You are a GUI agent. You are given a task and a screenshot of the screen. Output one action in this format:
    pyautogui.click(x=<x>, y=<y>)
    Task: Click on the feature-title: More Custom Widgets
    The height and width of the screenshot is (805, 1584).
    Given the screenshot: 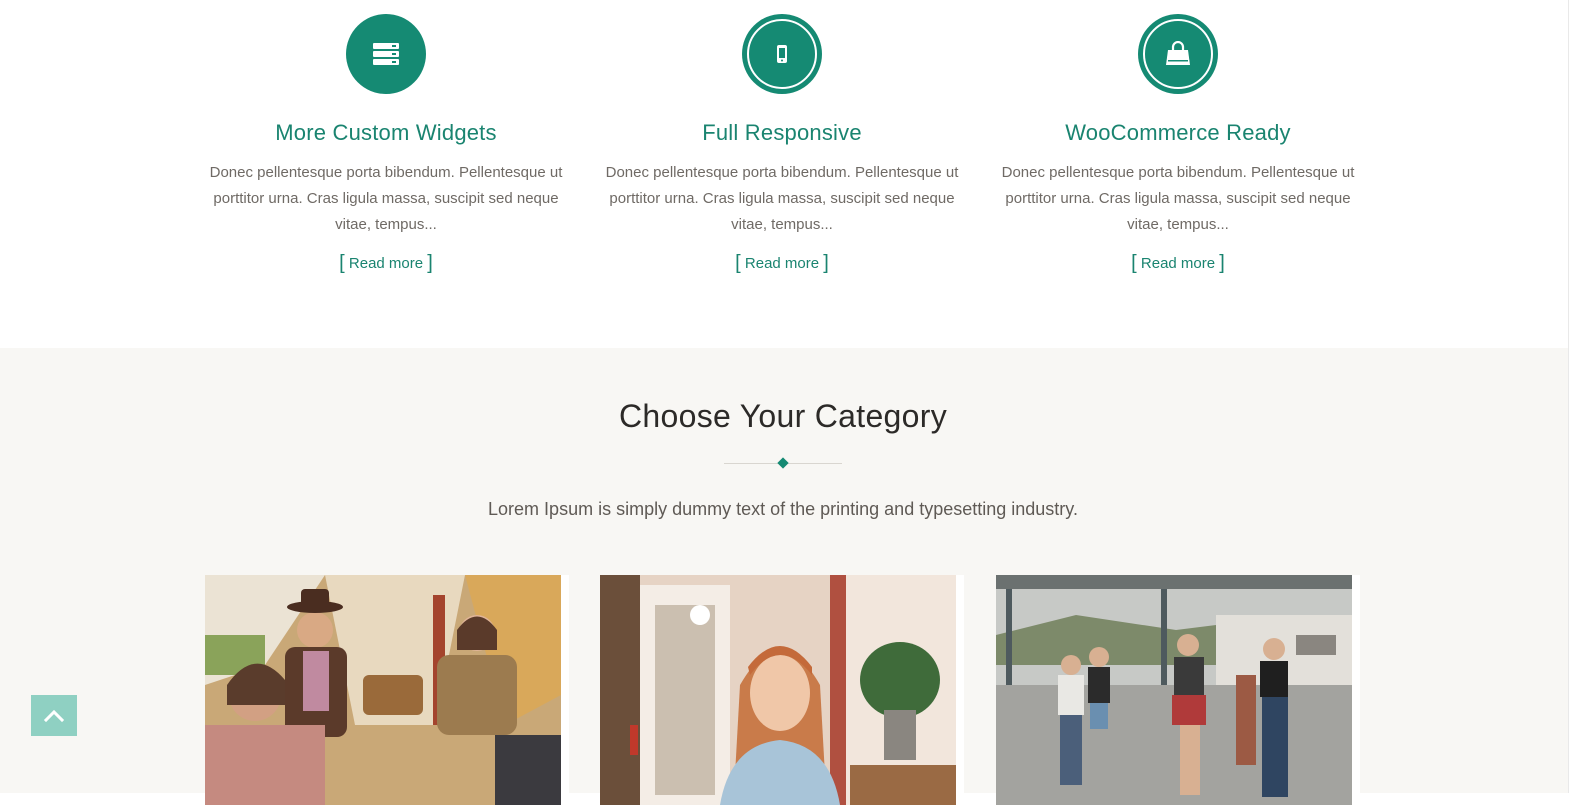 What is the action you would take?
    pyautogui.click(x=386, y=132)
    